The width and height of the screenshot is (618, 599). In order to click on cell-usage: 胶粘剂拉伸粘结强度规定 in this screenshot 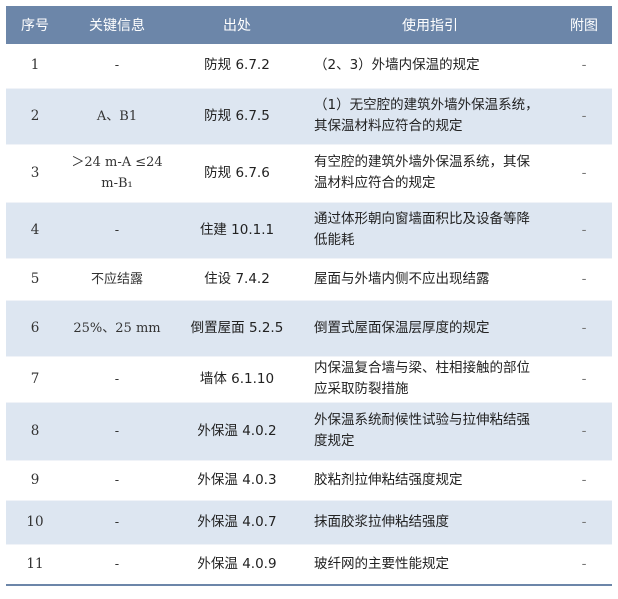, I will do `click(430, 480)`.